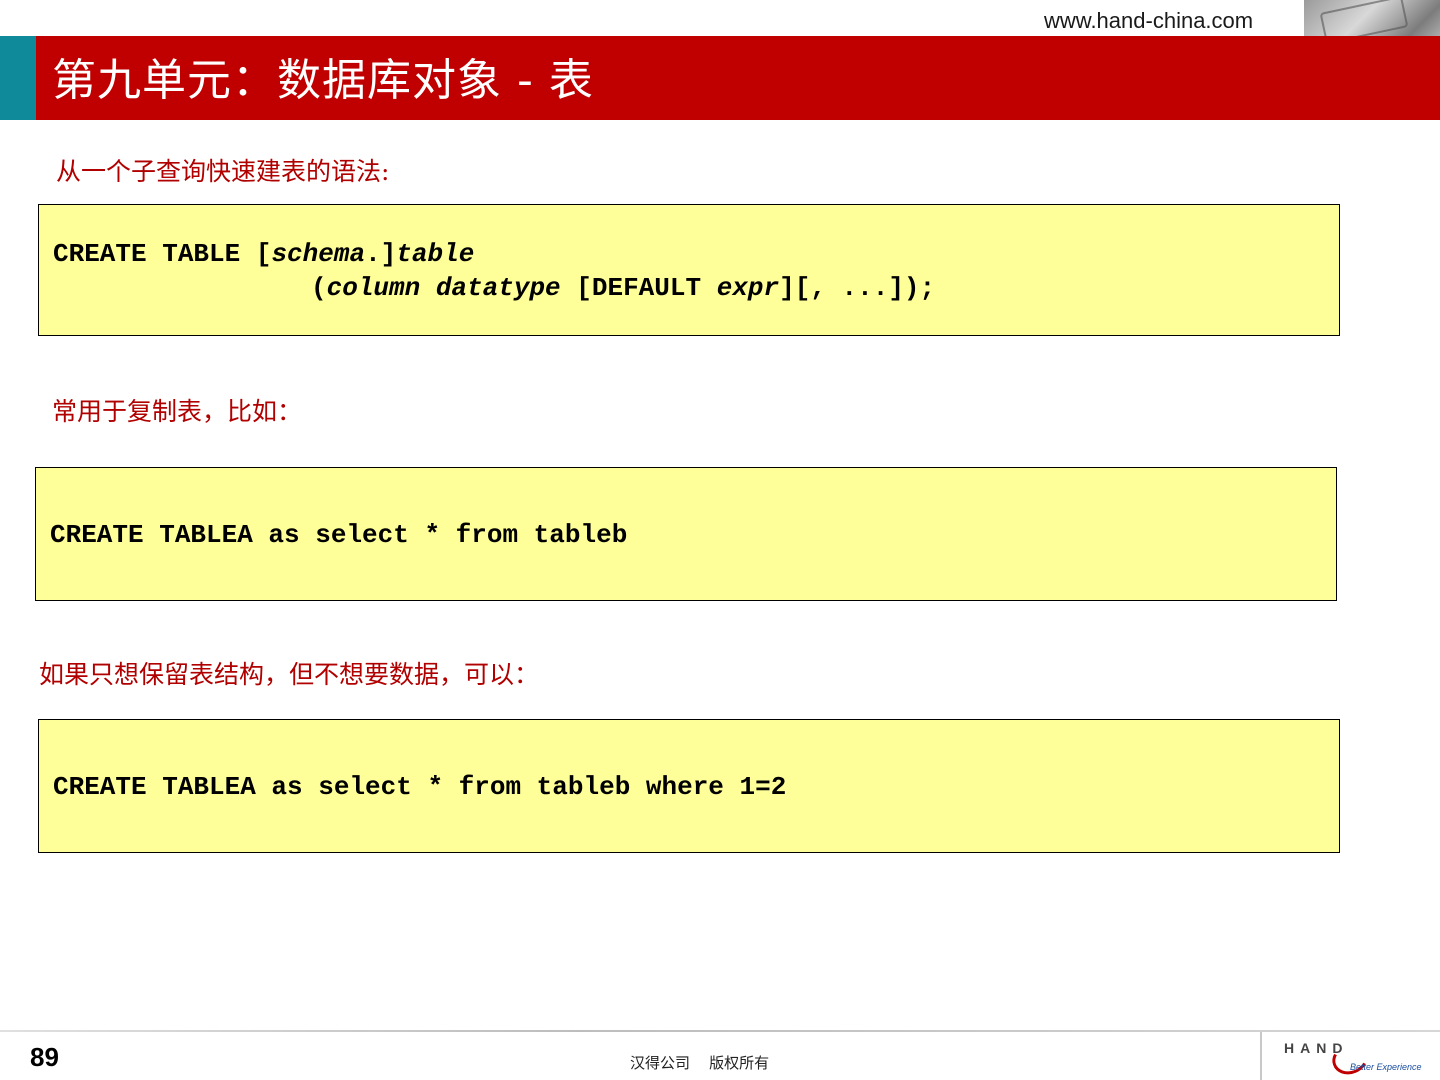 This screenshot has height=1080, width=1440. I want to click on caption-copy-table: 常用于复制表，比如：, so click(177, 411).